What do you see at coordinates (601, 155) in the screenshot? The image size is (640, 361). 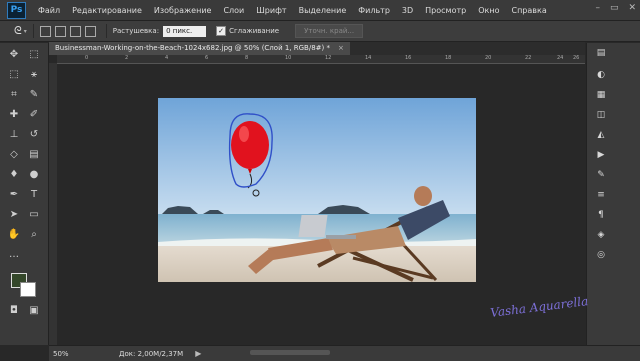 I see `properties-panel-icon: ▶` at bounding box center [601, 155].